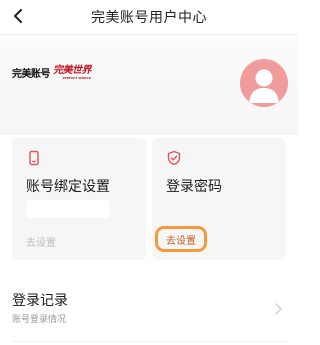 Image resolution: width=320 pixels, height=345 pixels. I want to click on login-password-card: 登录密码 去设置, so click(219, 199).